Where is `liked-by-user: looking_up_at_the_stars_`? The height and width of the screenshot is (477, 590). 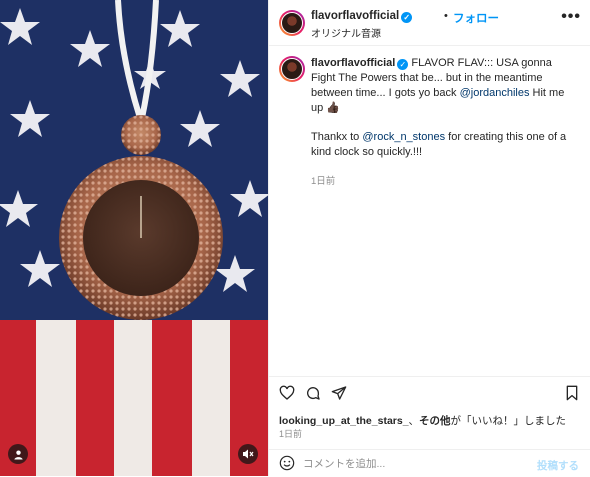 liked-by-user: looking_up_at_the_stars_ is located at coordinates (344, 421).